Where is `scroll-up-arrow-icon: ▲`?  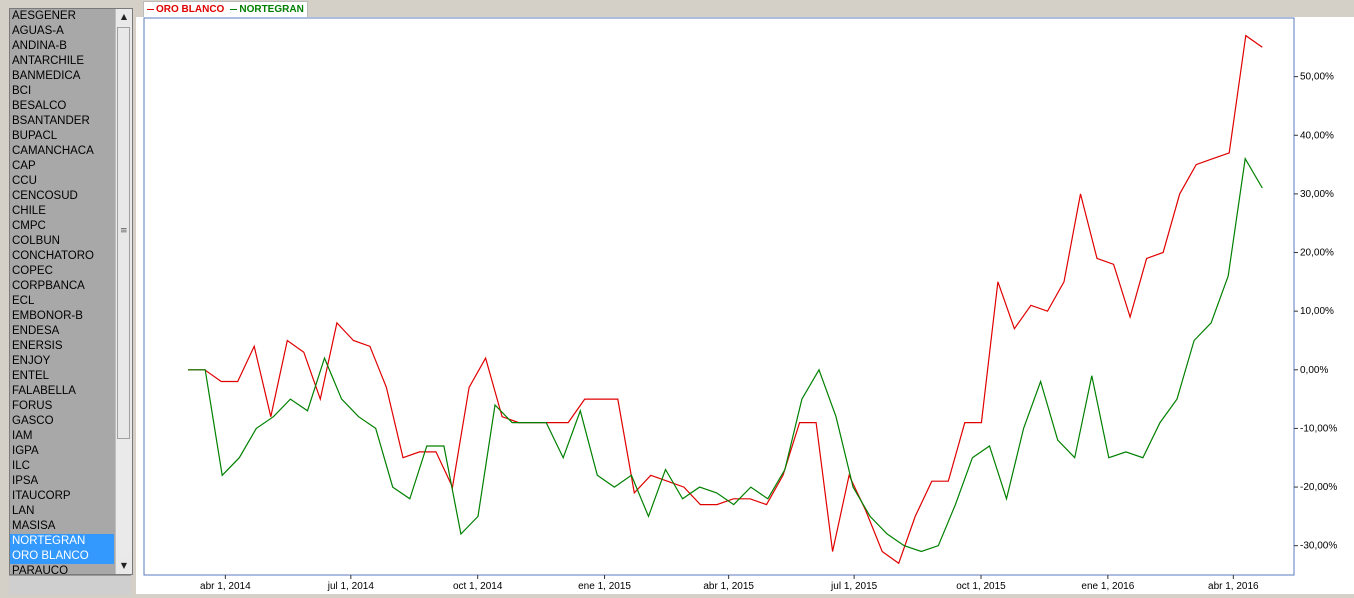
scroll-up-arrow-icon: ▲ is located at coordinates (124, 17).